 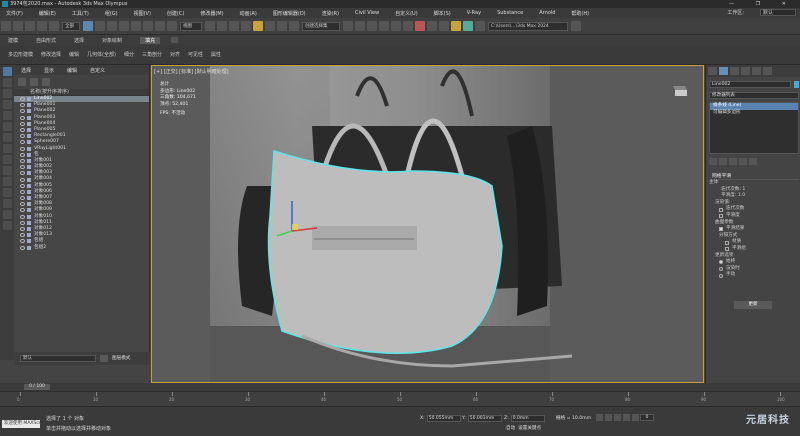 I want to click on ribbon-group-properties: 属性, so click(x=216, y=54).